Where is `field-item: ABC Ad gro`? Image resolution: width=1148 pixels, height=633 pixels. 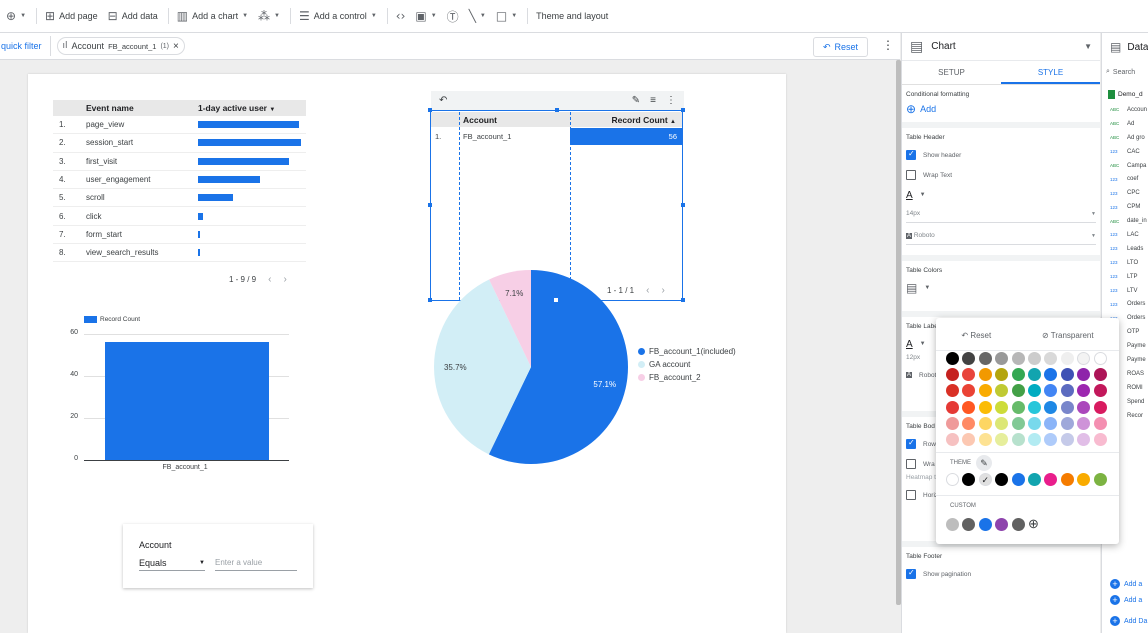 field-item: ABC Ad gro is located at coordinates (1125, 138).